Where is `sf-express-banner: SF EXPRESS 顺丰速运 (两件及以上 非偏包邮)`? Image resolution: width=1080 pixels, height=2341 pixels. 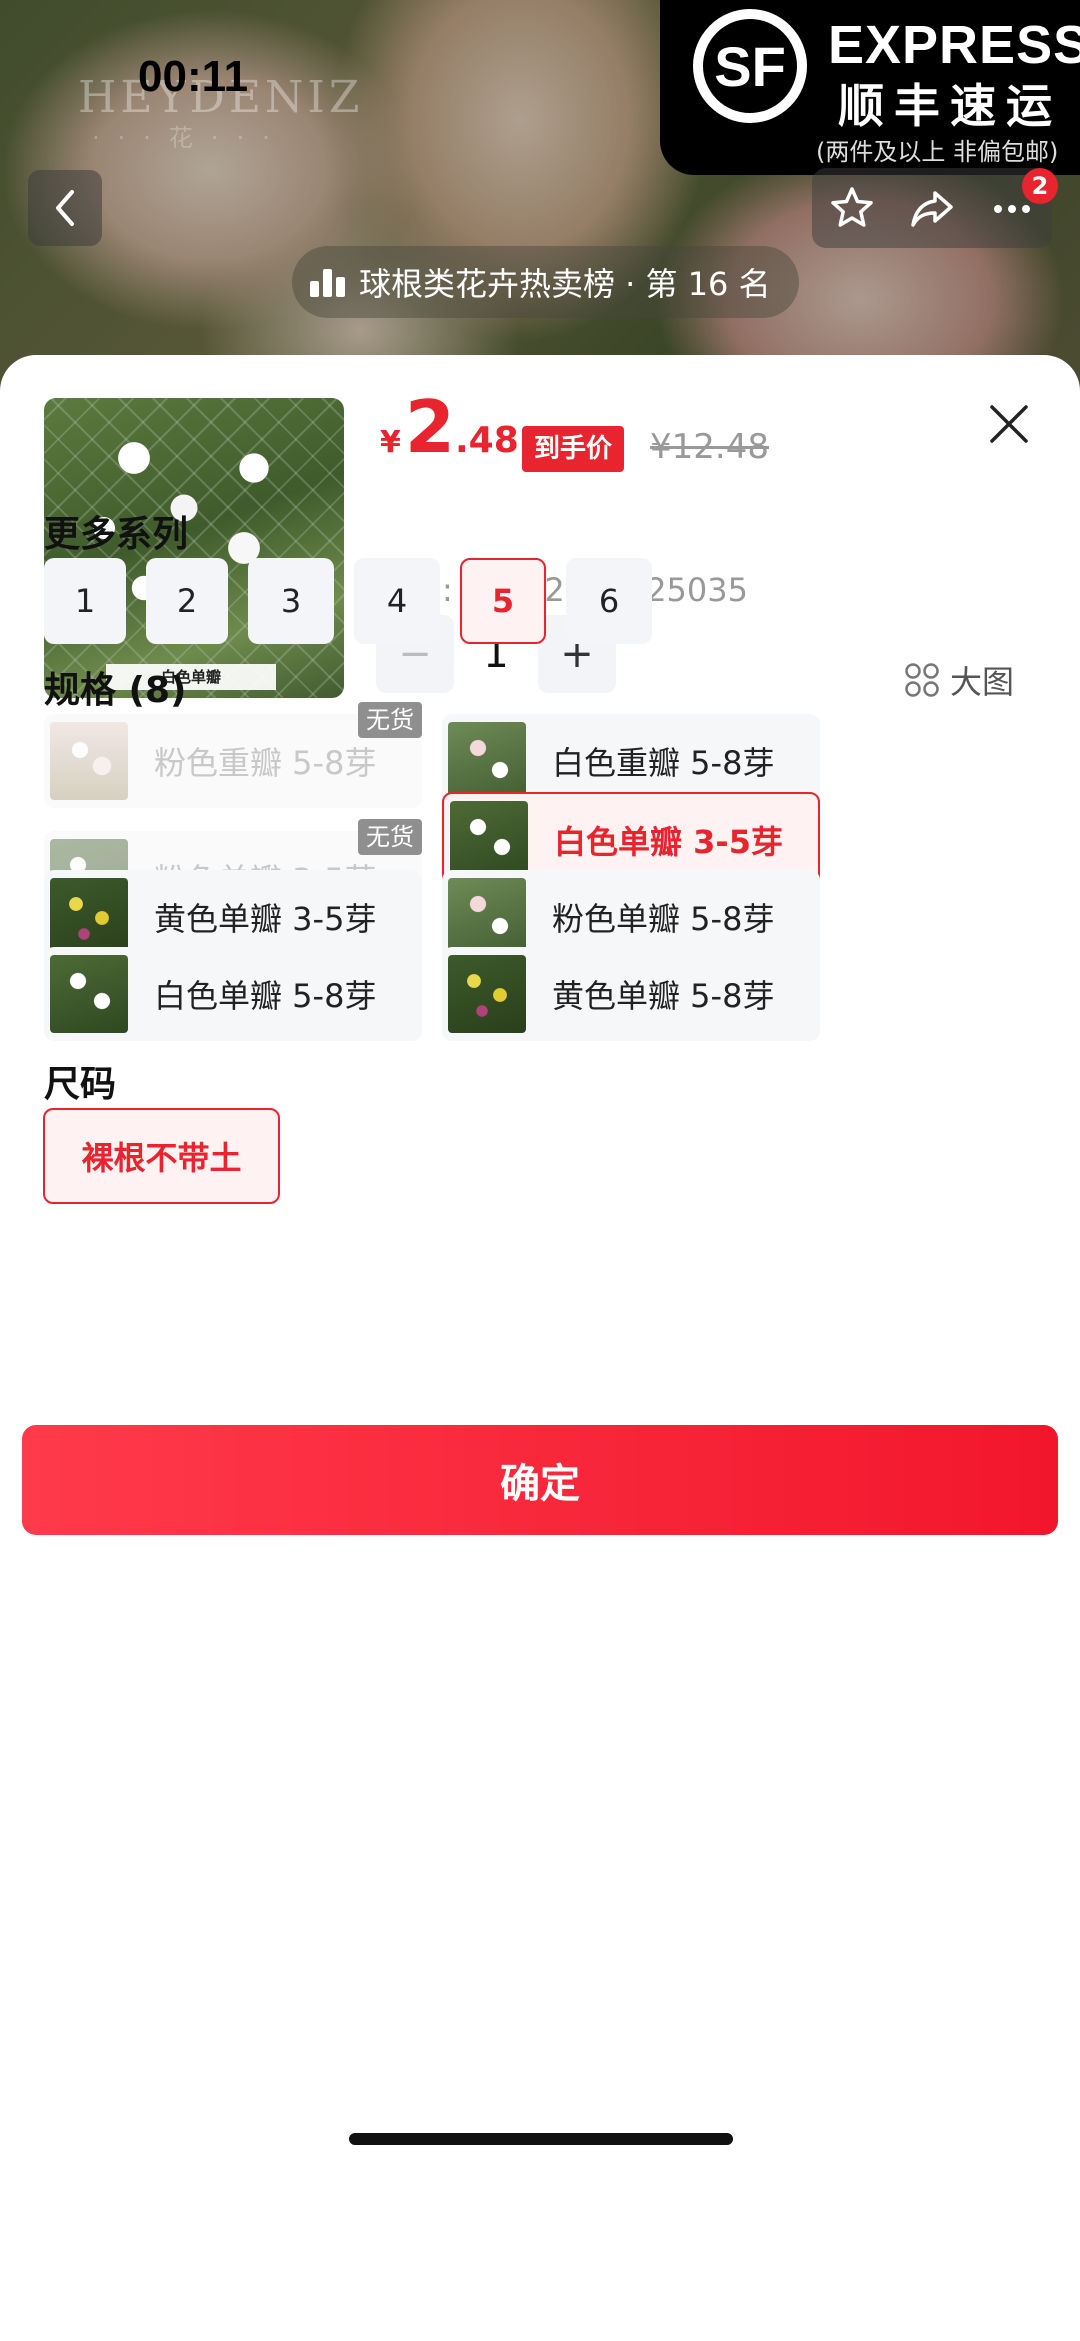
sf-express-banner: SF EXPRESS 顺丰速运 (两件及以上 非偏包邮) is located at coordinates (870, 87).